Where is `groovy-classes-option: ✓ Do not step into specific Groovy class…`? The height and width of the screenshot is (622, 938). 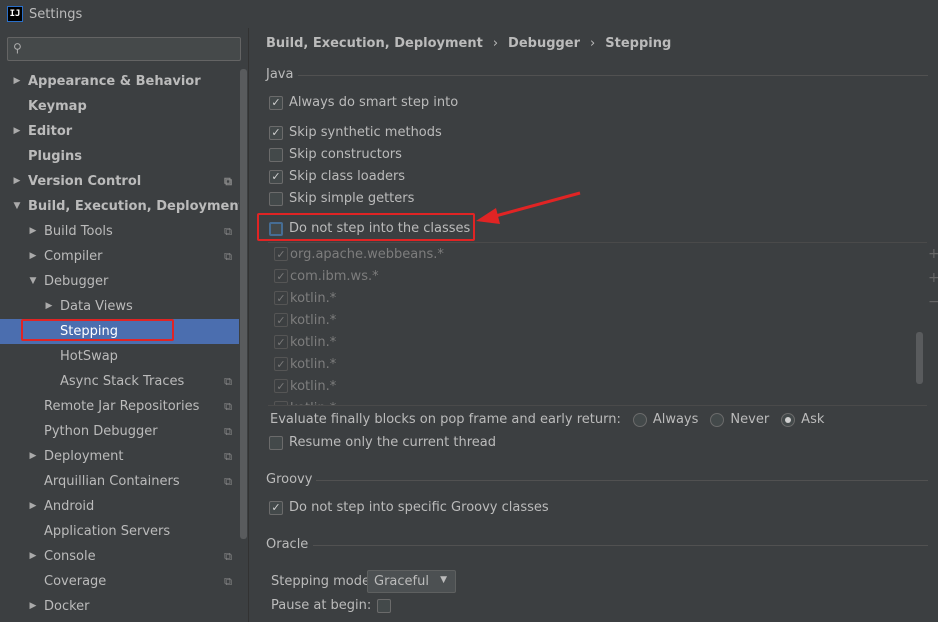 groovy-classes-option: ✓ Do not step into specific Groovy class… is located at coordinates (409, 507).